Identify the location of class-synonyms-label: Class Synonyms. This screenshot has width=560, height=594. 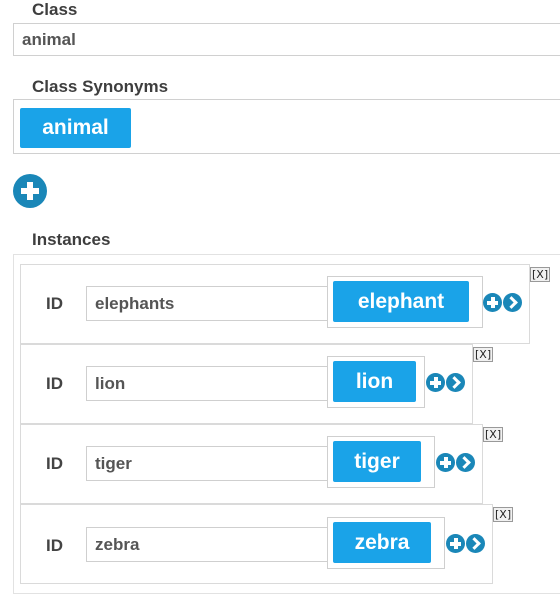
(100, 86).